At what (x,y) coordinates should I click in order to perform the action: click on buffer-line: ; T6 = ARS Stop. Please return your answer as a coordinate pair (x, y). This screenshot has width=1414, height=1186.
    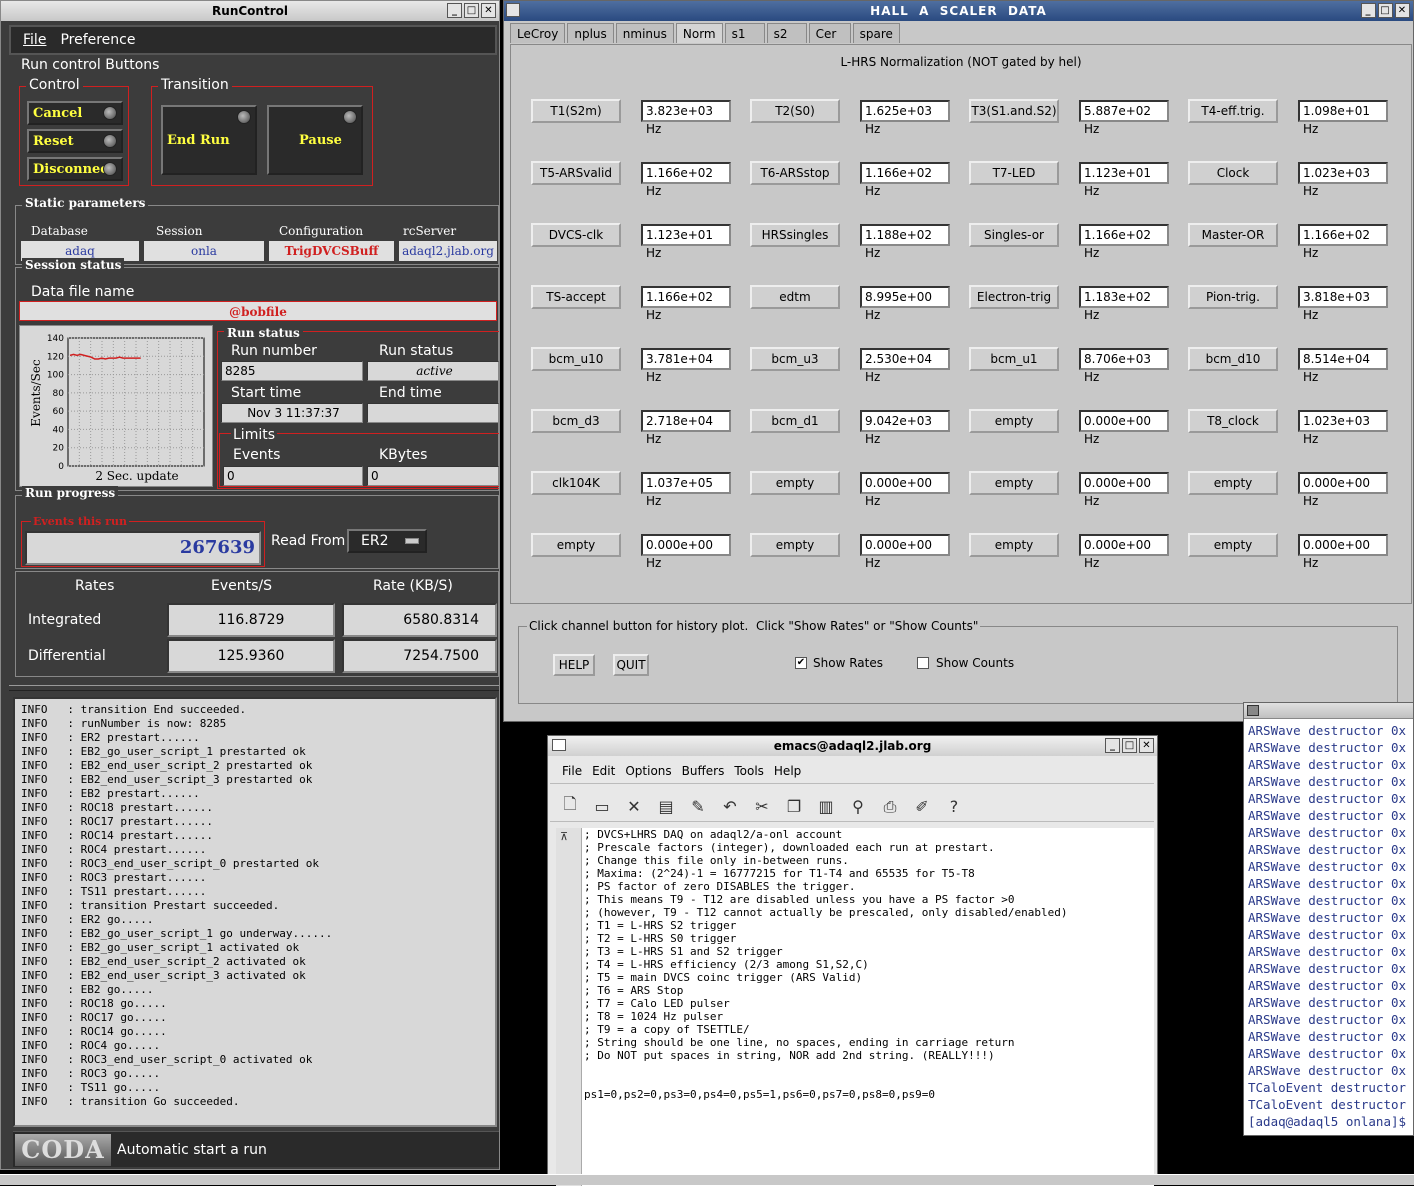
    Looking at the image, I should click on (634, 990).